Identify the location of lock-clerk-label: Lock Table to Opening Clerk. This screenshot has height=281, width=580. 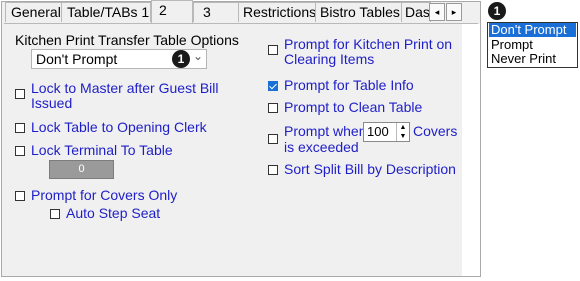
(119, 127).